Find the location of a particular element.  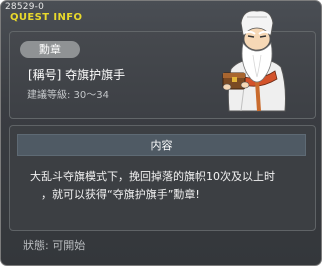

recommended-level: 建議等級: 30～34 is located at coordinates (68, 95).